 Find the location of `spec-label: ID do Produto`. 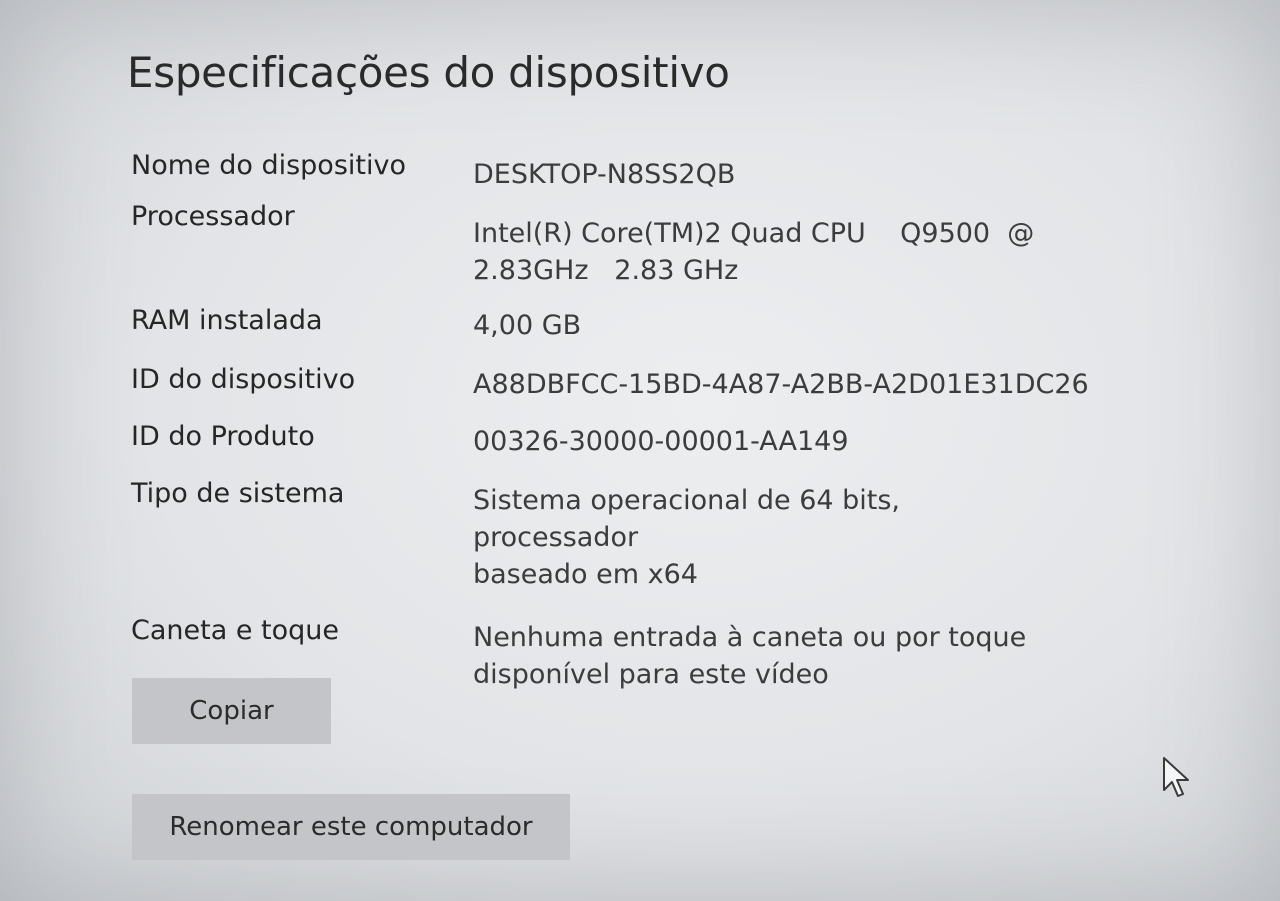

spec-label: ID do Produto is located at coordinates (223, 436).